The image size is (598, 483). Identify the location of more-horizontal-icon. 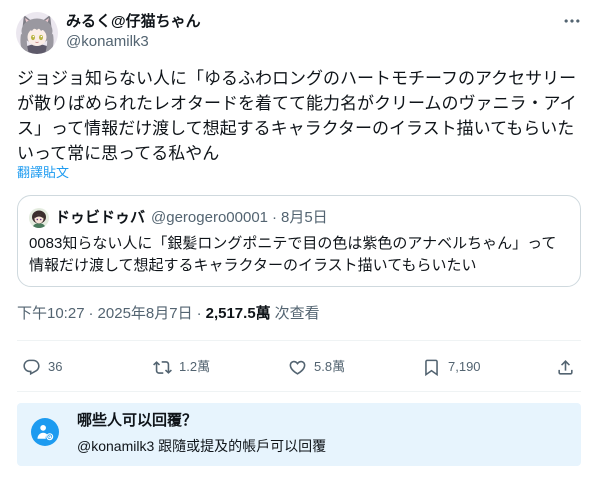
(572, 21).